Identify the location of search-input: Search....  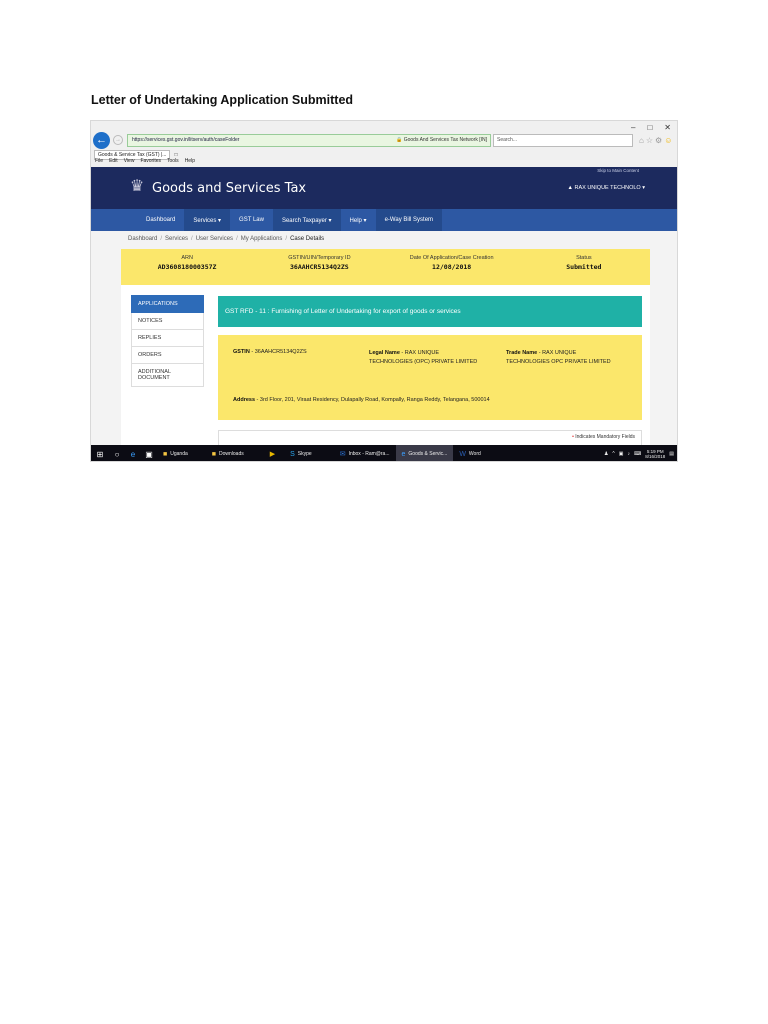
(563, 140).